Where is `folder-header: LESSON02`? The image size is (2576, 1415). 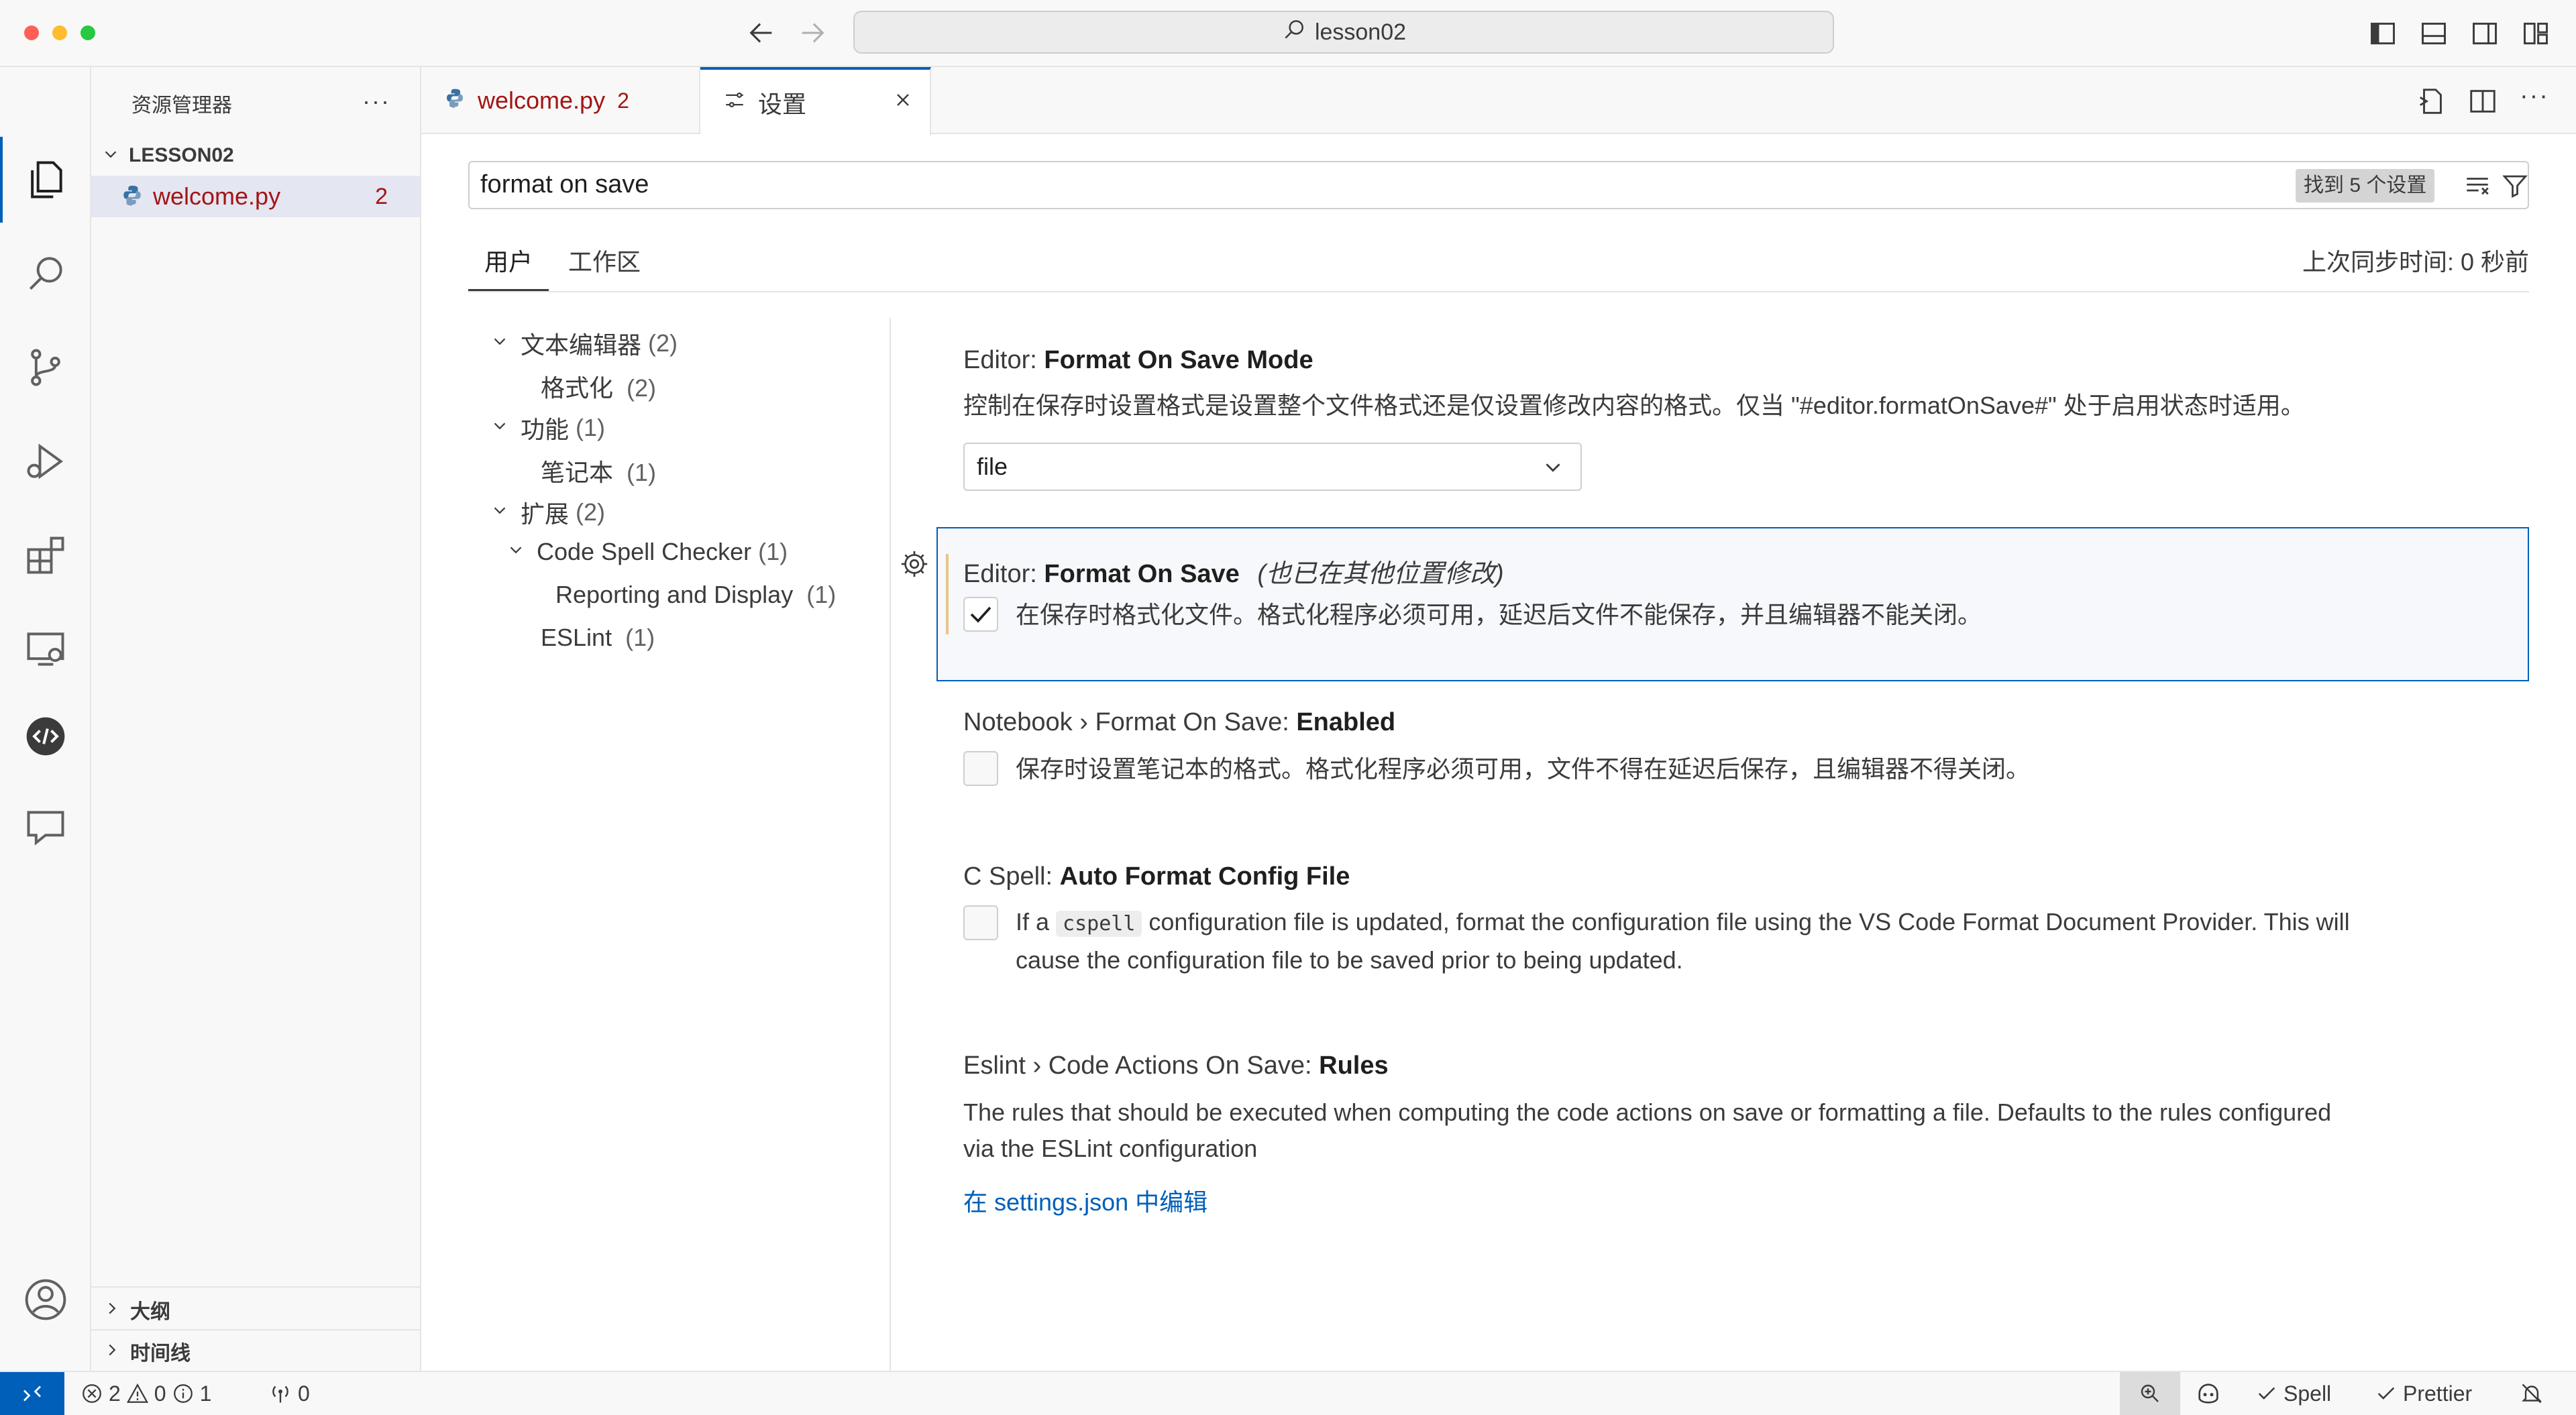
folder-header: LESSON02 is located at coordinates (255, 155).